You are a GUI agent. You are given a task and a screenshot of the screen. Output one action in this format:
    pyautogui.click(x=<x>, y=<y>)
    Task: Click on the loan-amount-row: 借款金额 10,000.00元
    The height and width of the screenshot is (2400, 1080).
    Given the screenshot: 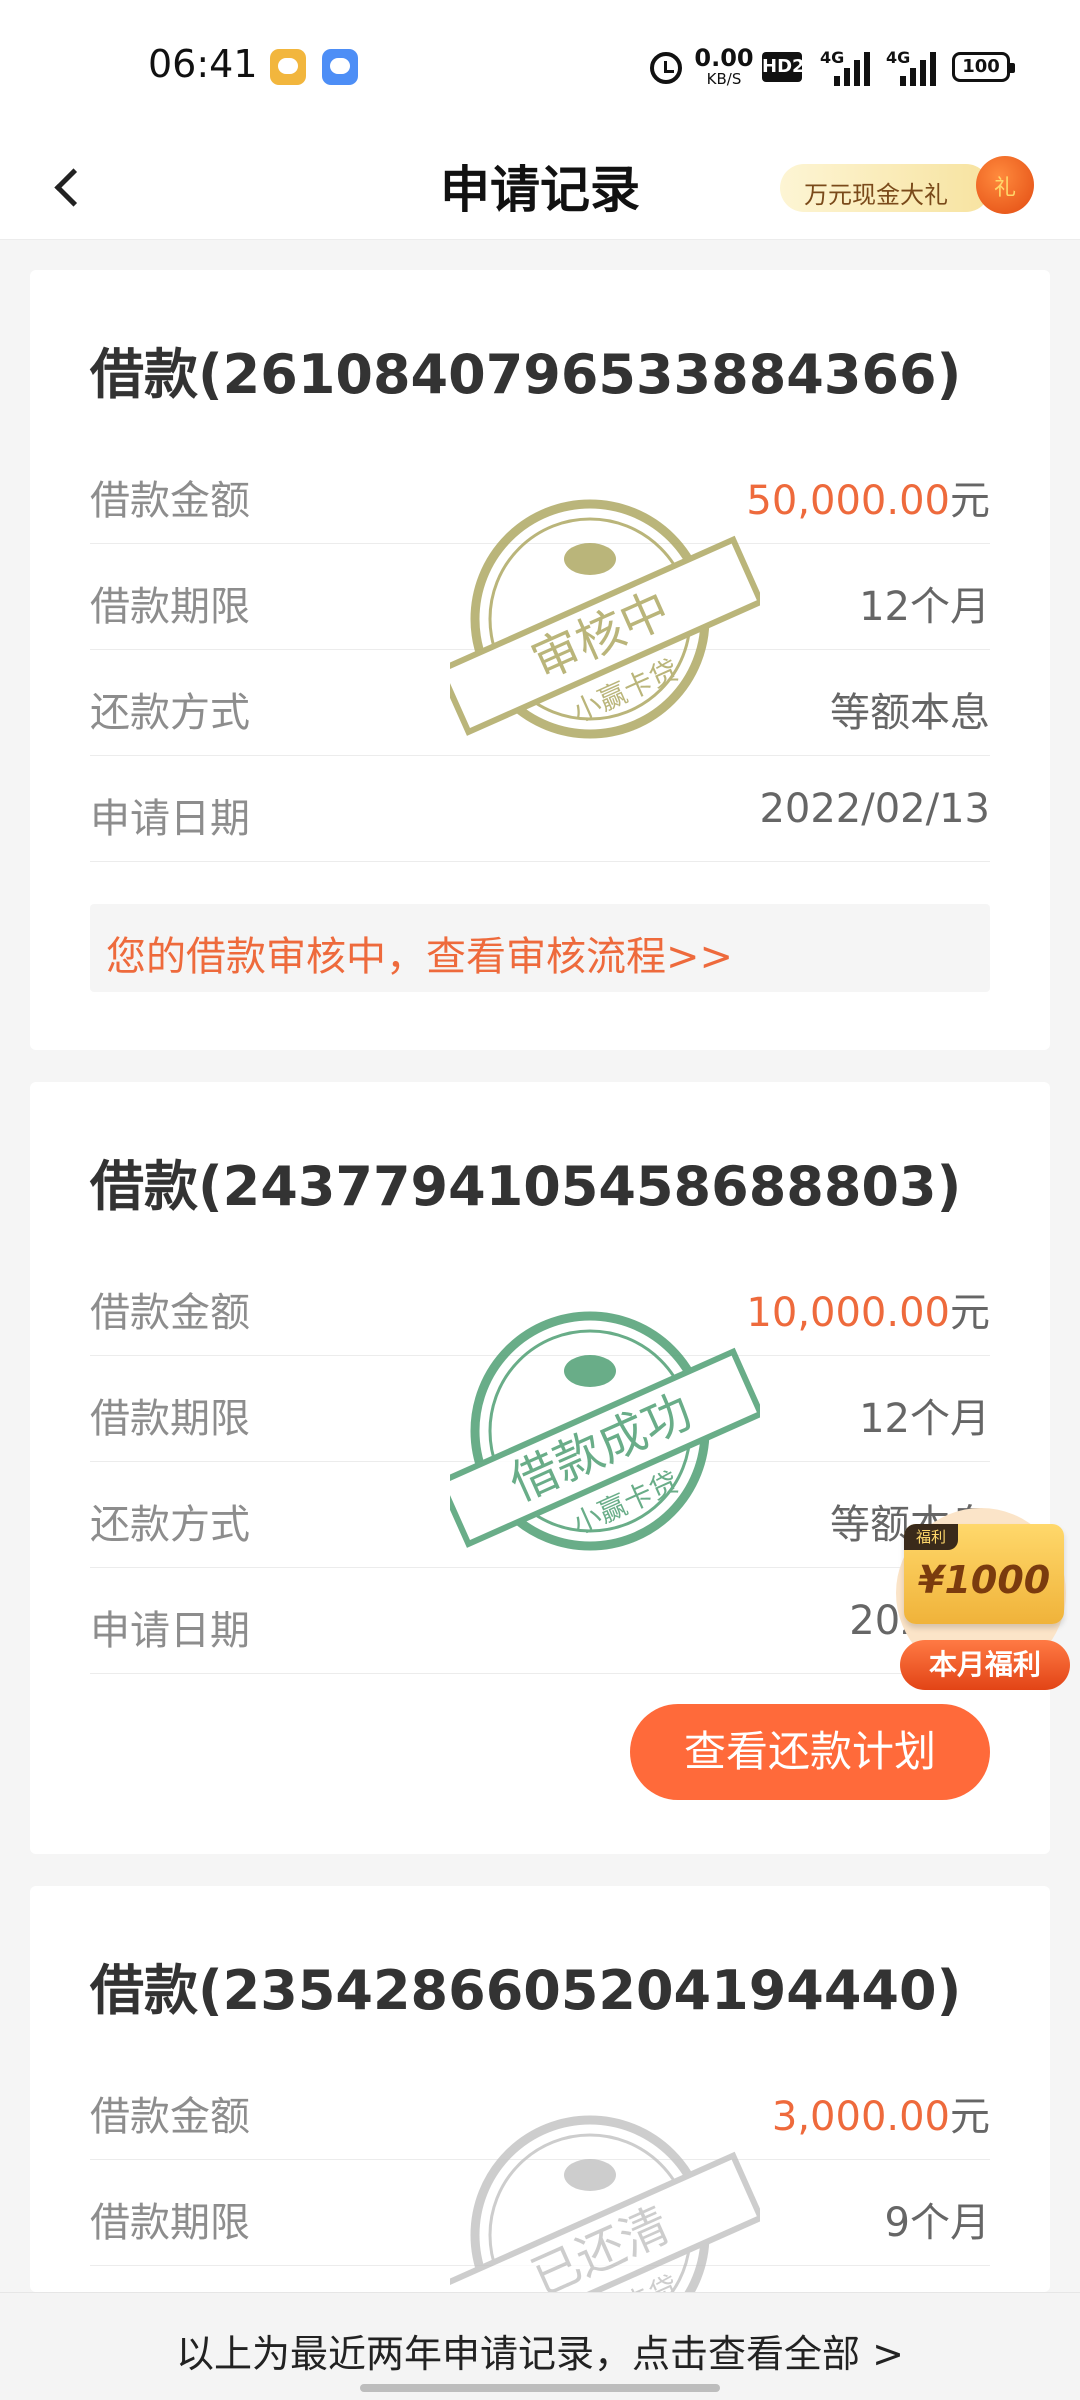 What is the action you would take?
    pyautogui.click(x=540, y=1303)
    